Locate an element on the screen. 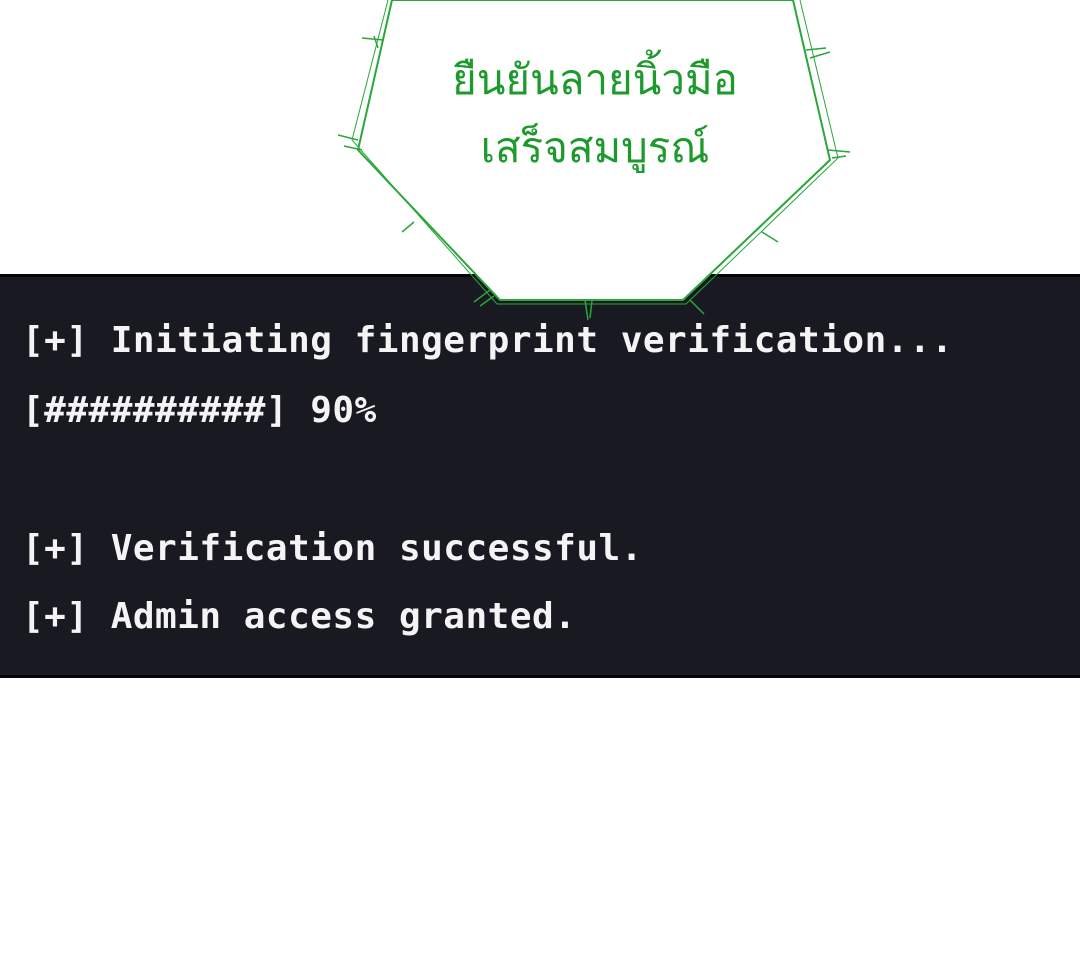 The width and height of the screenshot is (1080, 973). terminal-line-success: [+] Verification successful. is located at coordinates (332, 548).